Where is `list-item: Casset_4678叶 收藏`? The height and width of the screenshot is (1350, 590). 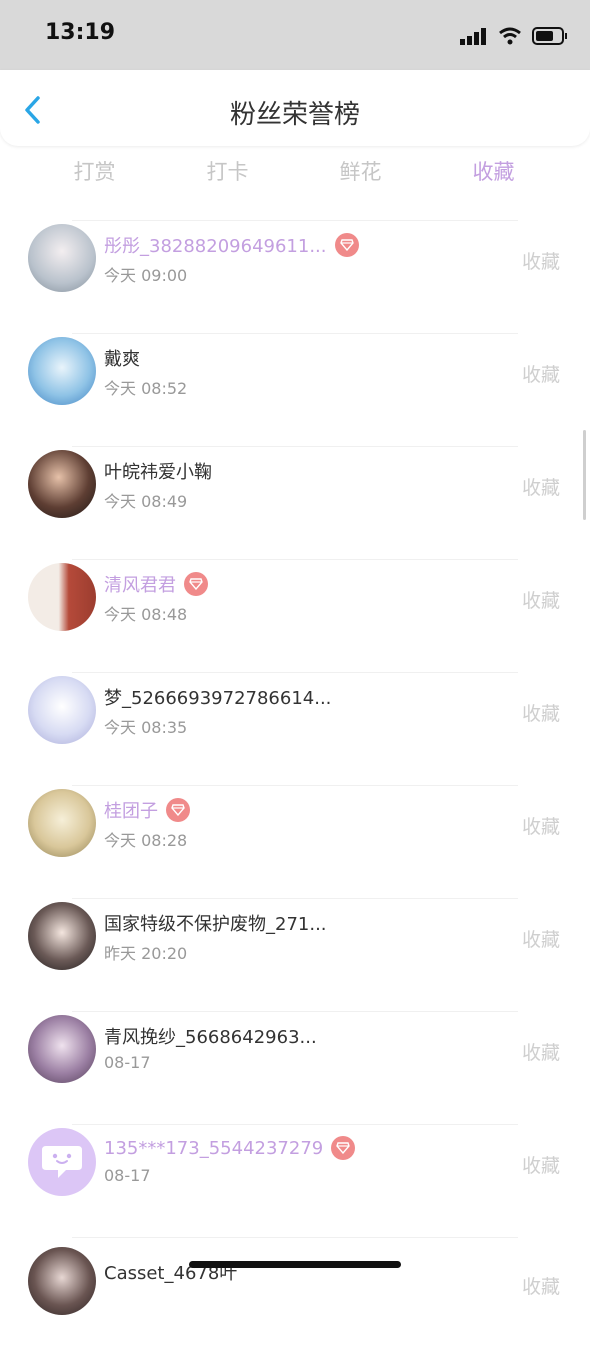
list-item: Casset_4678叶 收藏 is located at coordinates (295, 1293).